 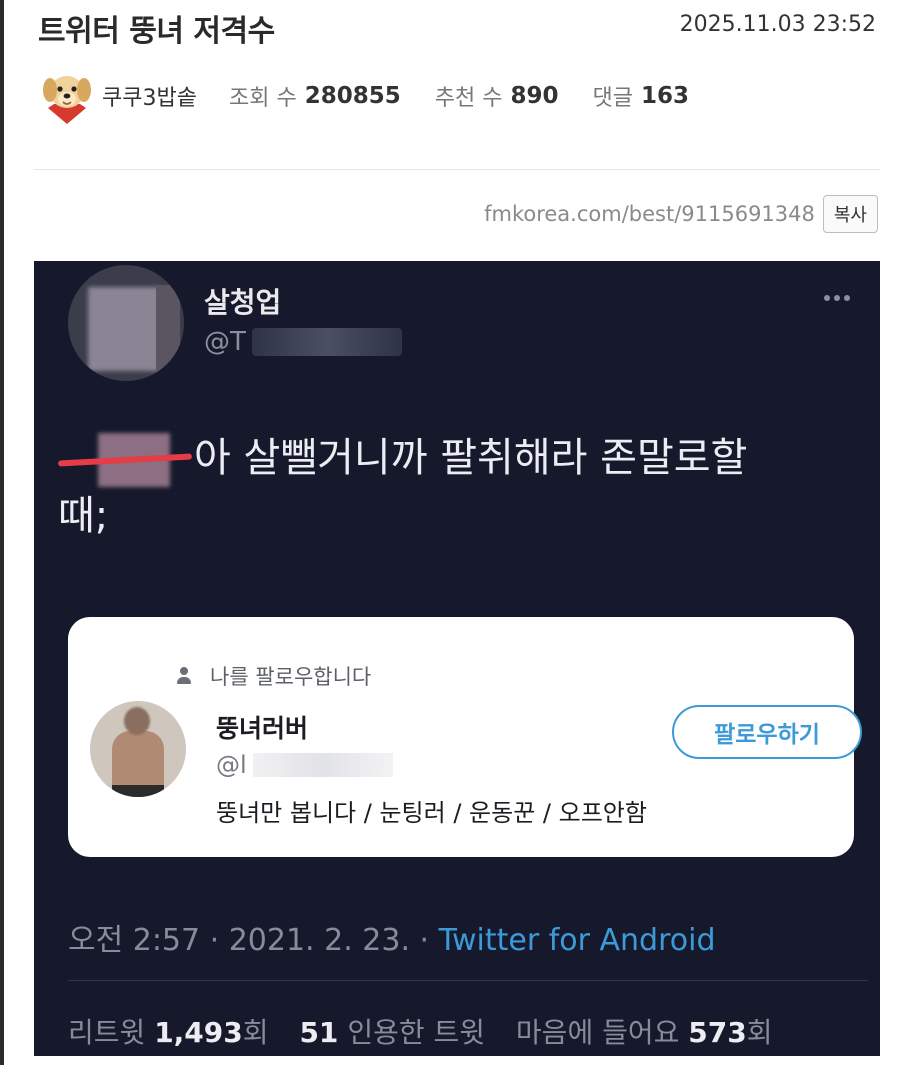 What do you see at coordinates (777, 24) in the screenshot?
I see `post-date: 2025.11.03 23:52` at bounding box center [777, 24].